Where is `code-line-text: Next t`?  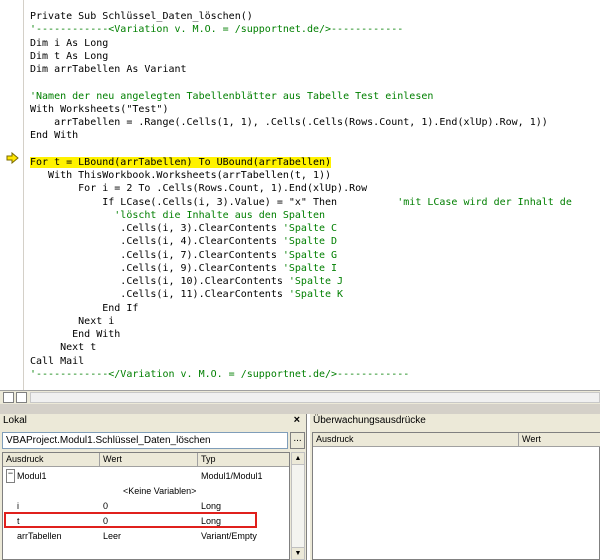
code-line-text: Next t is located at coordinates (63, 348).